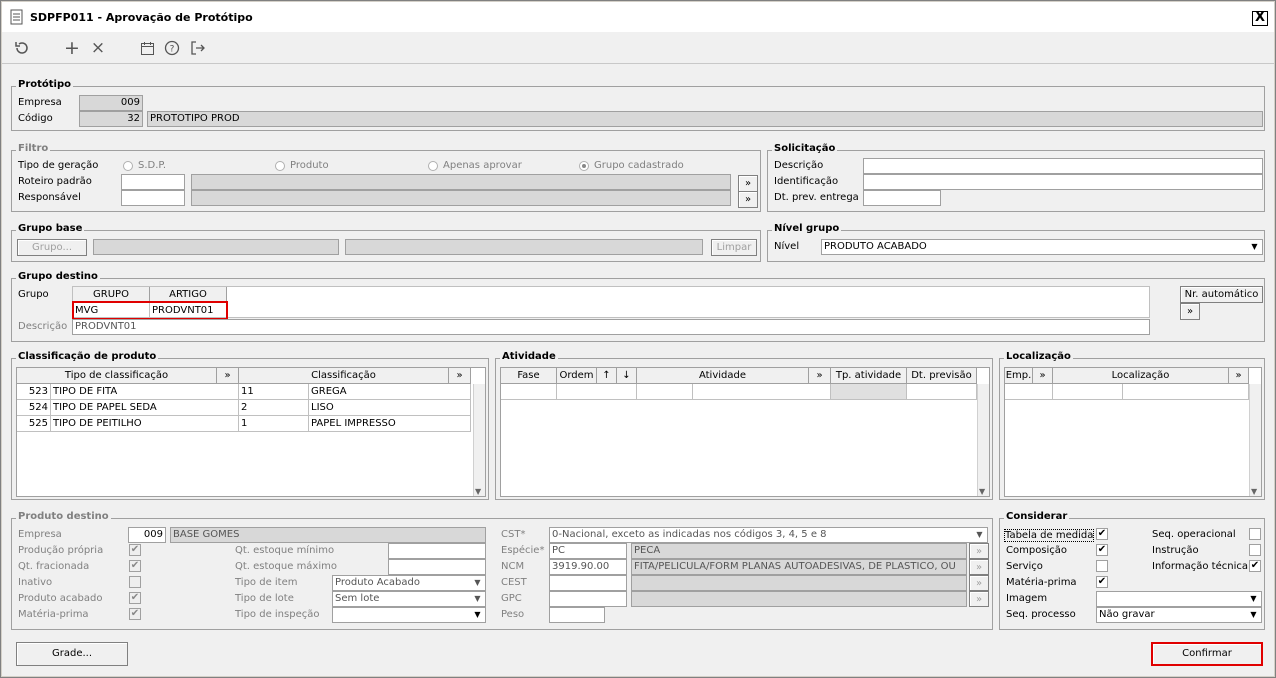 The image size is (1276, 678). What do you see at coordinates (577, 615) in the screenshot?
I see `peso-field` at bounding box center [577, 615].